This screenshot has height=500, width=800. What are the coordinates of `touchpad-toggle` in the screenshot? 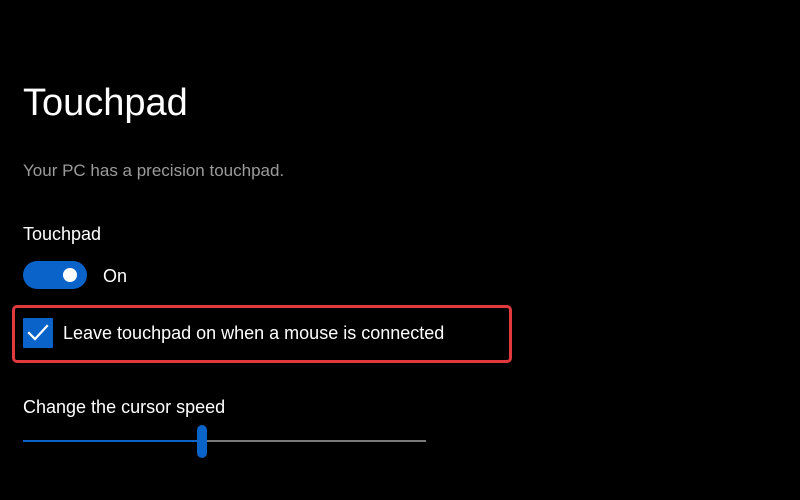 It's located at (55, 275).